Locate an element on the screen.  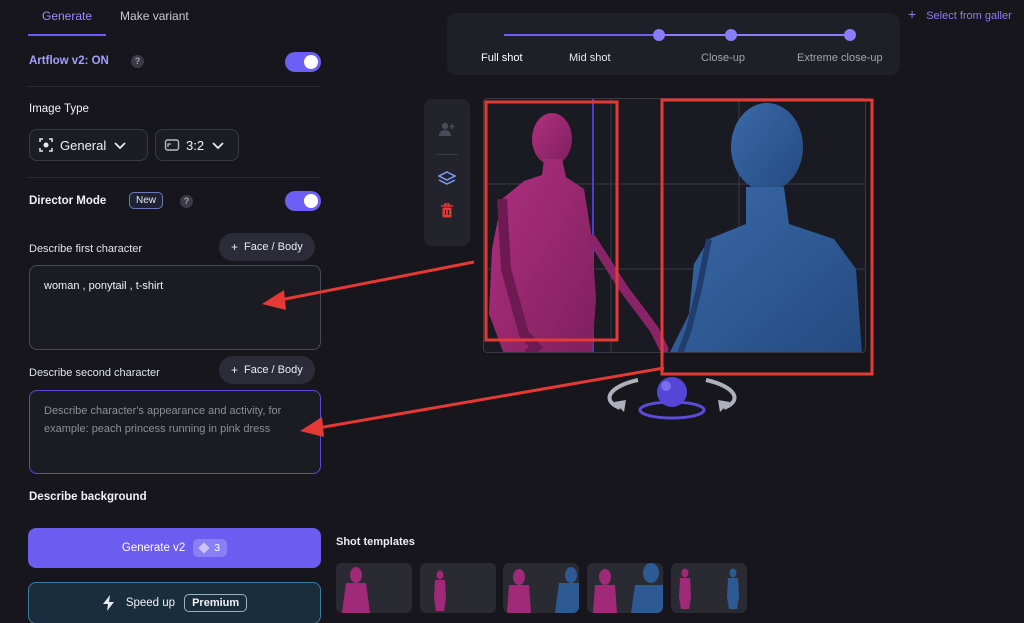
shot-templates-label: Shot templates is located at coordinates (375, 542).